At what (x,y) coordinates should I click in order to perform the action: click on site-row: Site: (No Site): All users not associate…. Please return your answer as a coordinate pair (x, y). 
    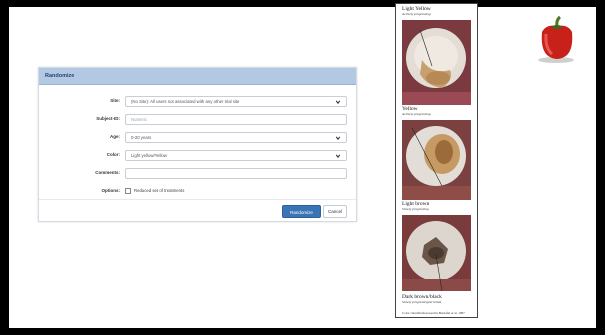
    Looking at the image, I should click on (197, 102).